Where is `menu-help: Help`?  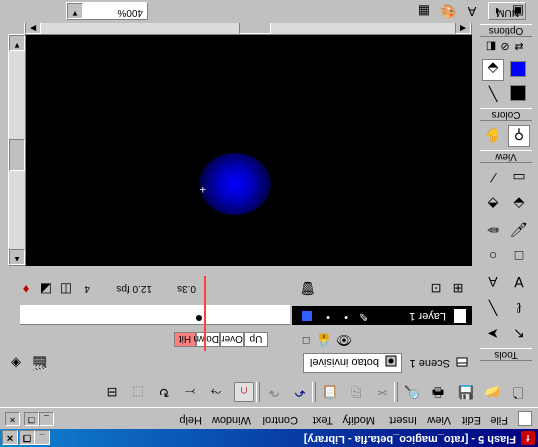
menu-help: Help is located at coordinates (190, 420).